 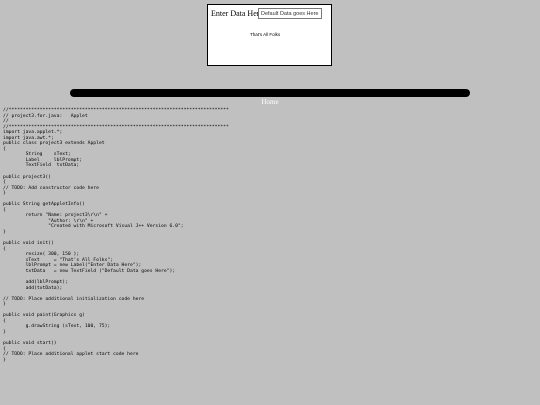 What do you see at coordinates (237, 13) in the screenshot?
I see `prompt-label: Enter Data Here` at bounding box center [237, 13].